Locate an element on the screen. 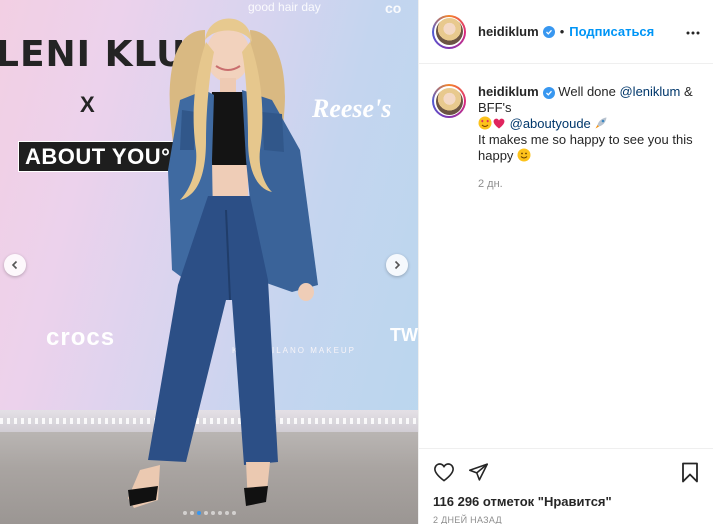 The height and width of the screenshot is (524, 713). post-header: heidiklum • Подписаться is located at coordinates (566, 32).